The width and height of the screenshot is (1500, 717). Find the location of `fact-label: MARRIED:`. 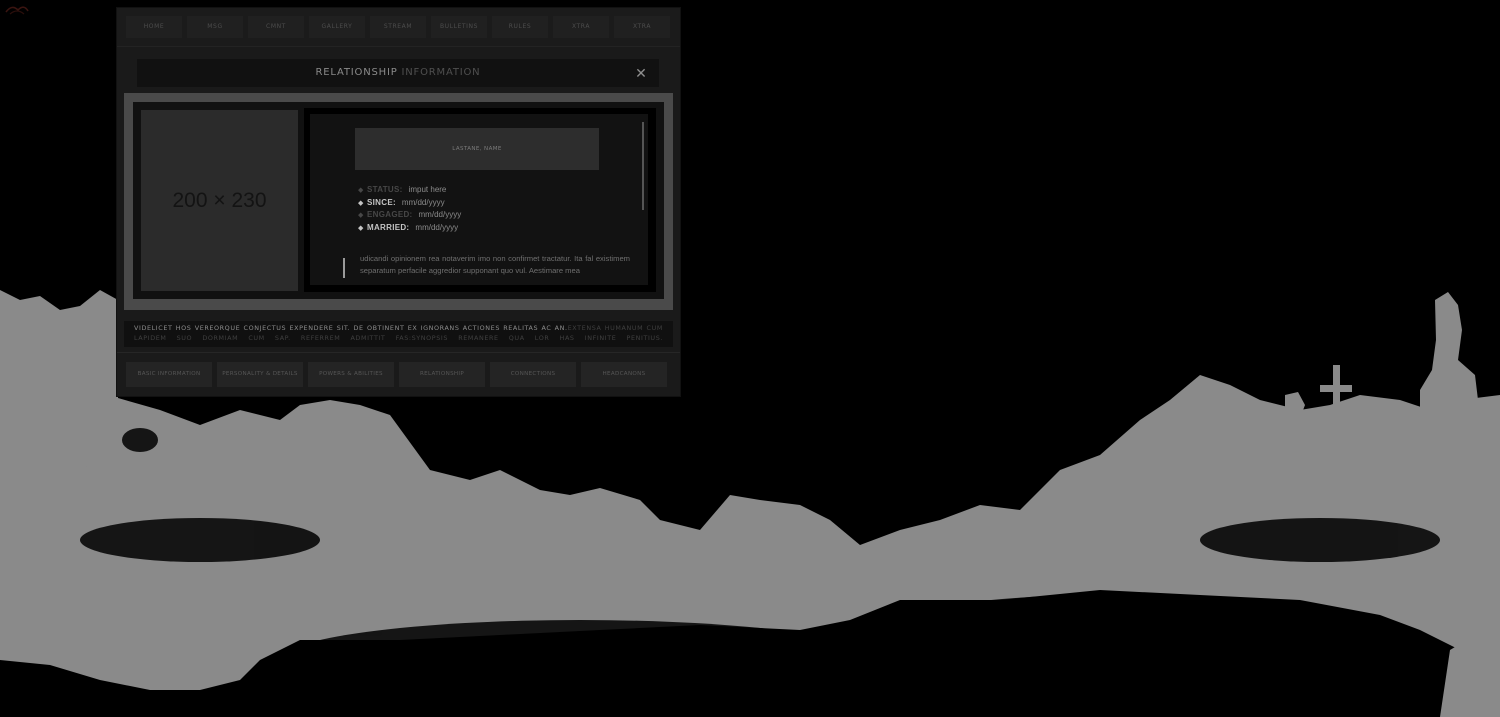

fact-label: MARRIED: is located at coordinates (388, 227).